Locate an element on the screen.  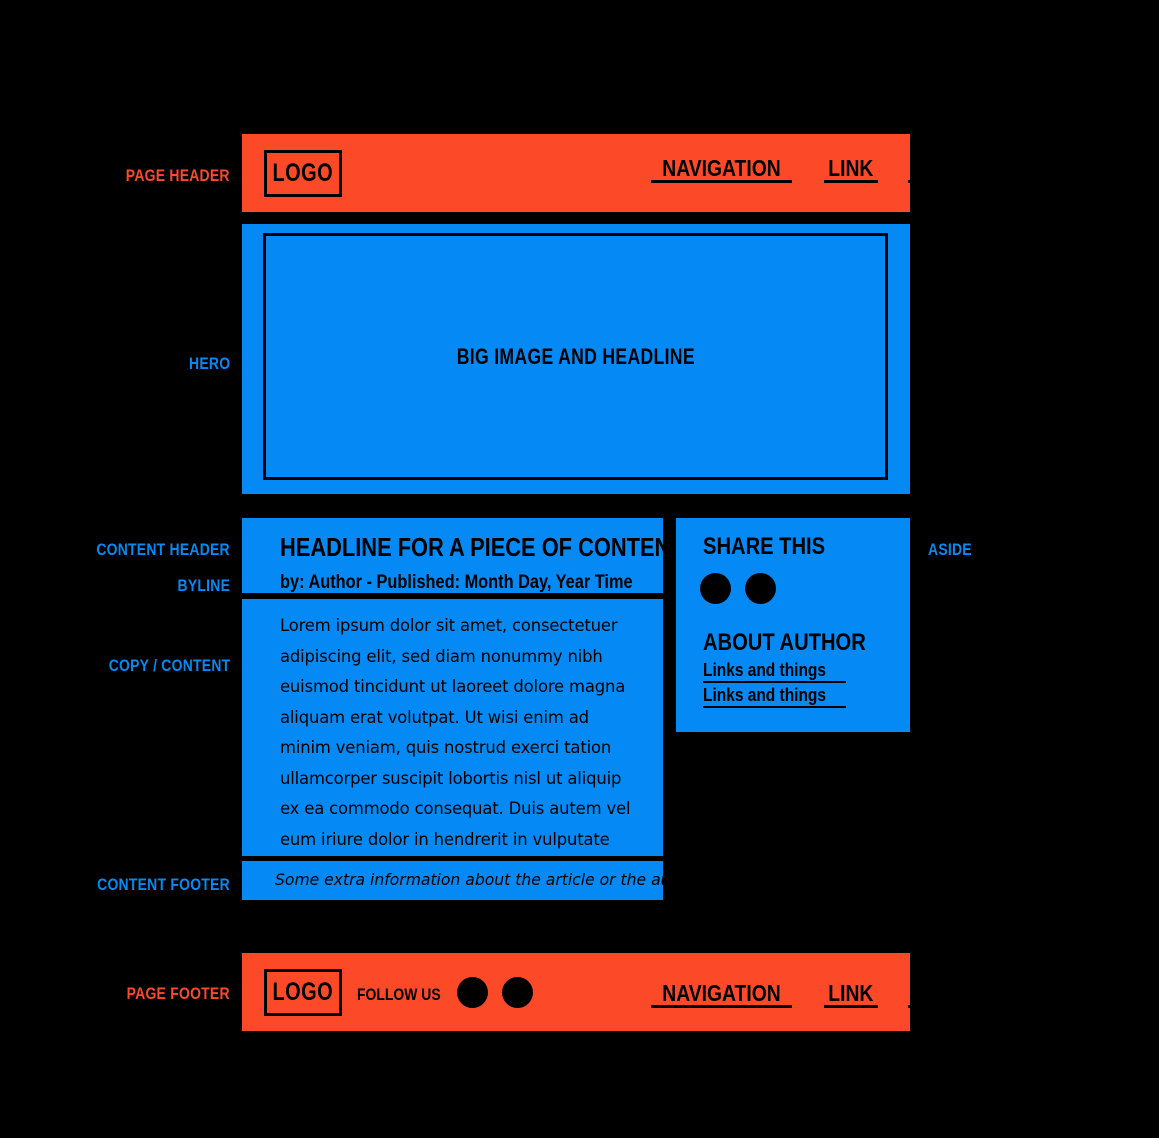
aside-social-circle-1-icon is located at coordinates (715, 588).